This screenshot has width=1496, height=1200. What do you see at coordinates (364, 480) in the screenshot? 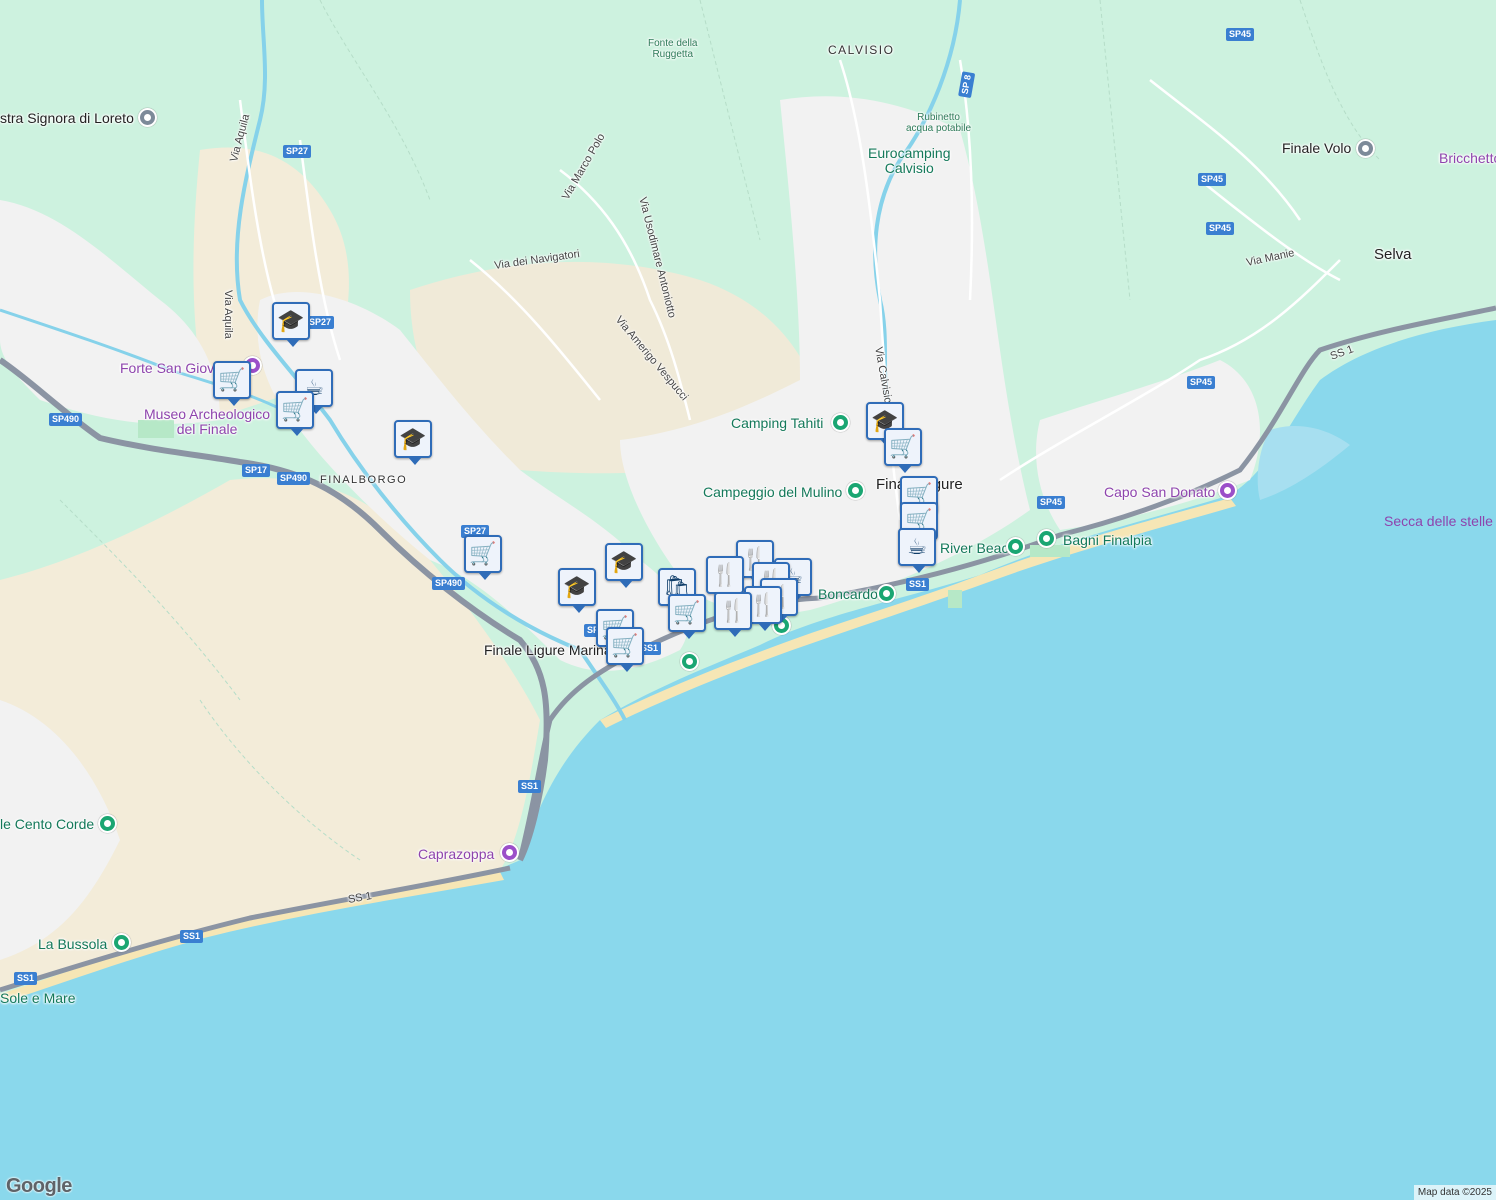
I see `label-finalborgo: FINALBORGO` at bounding box center [364, 480].